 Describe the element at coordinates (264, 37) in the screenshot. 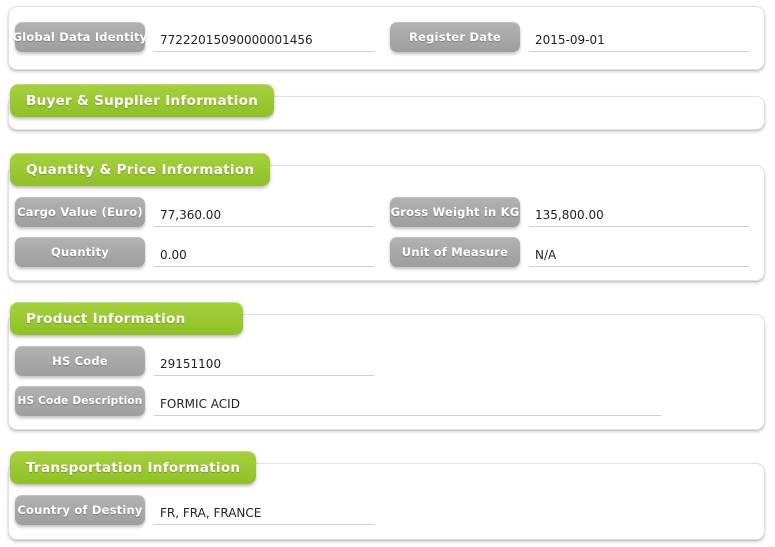

I see `field-value-global-data-identity: 77222015090000001456` at that location.